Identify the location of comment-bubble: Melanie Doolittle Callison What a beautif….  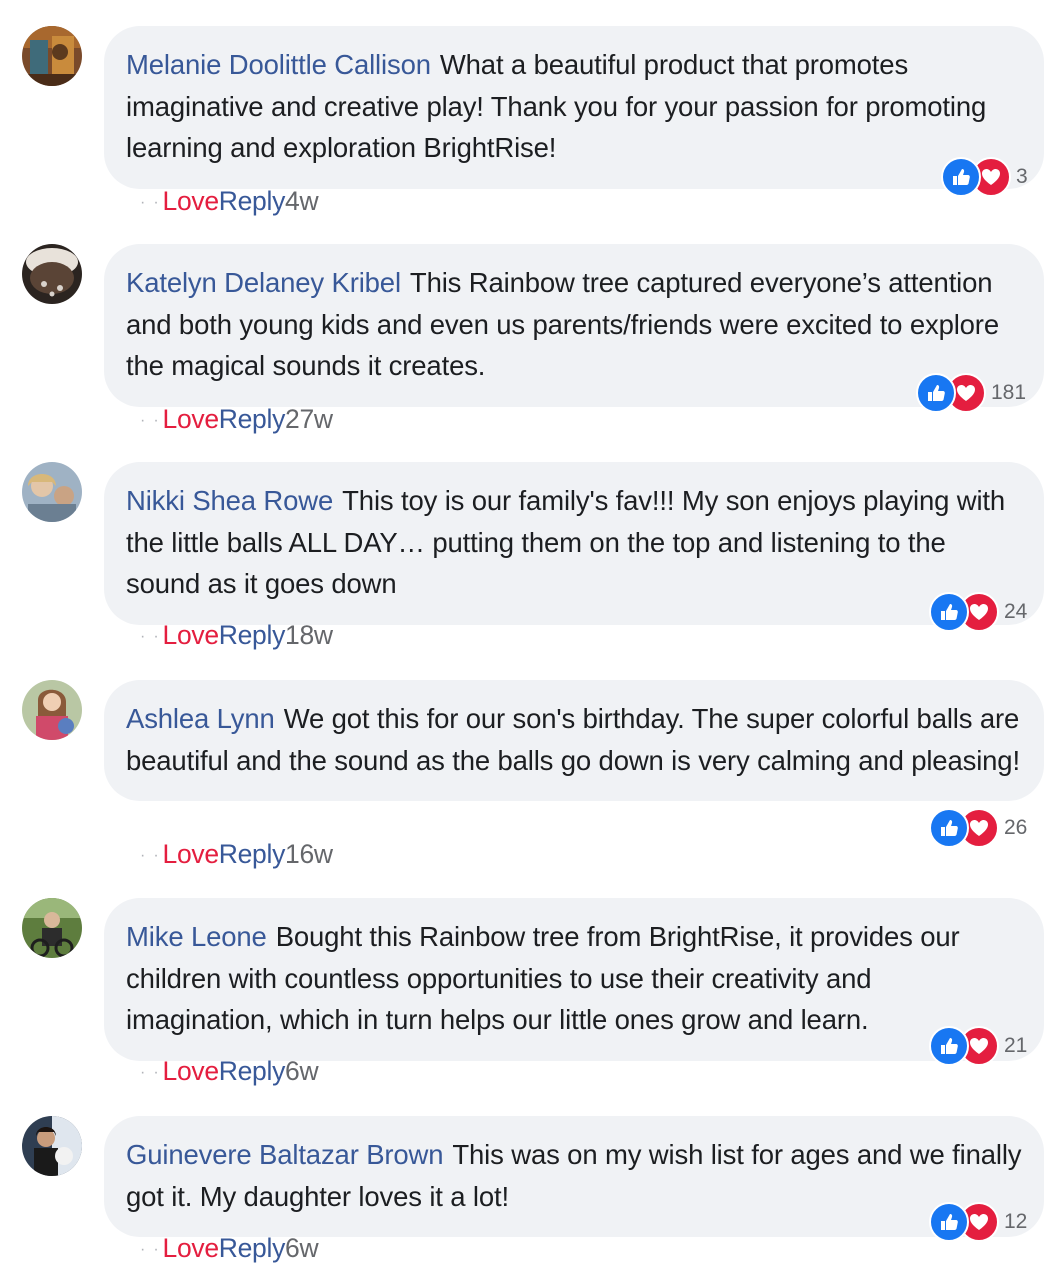
(574, 107).